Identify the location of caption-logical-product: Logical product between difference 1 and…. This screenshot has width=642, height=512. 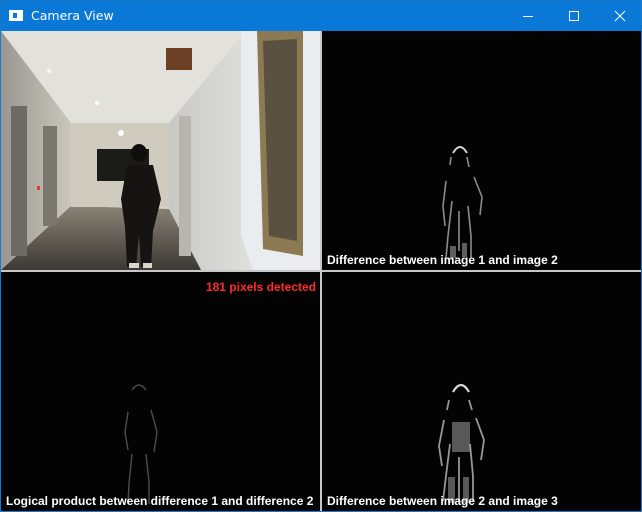
(160, 501).